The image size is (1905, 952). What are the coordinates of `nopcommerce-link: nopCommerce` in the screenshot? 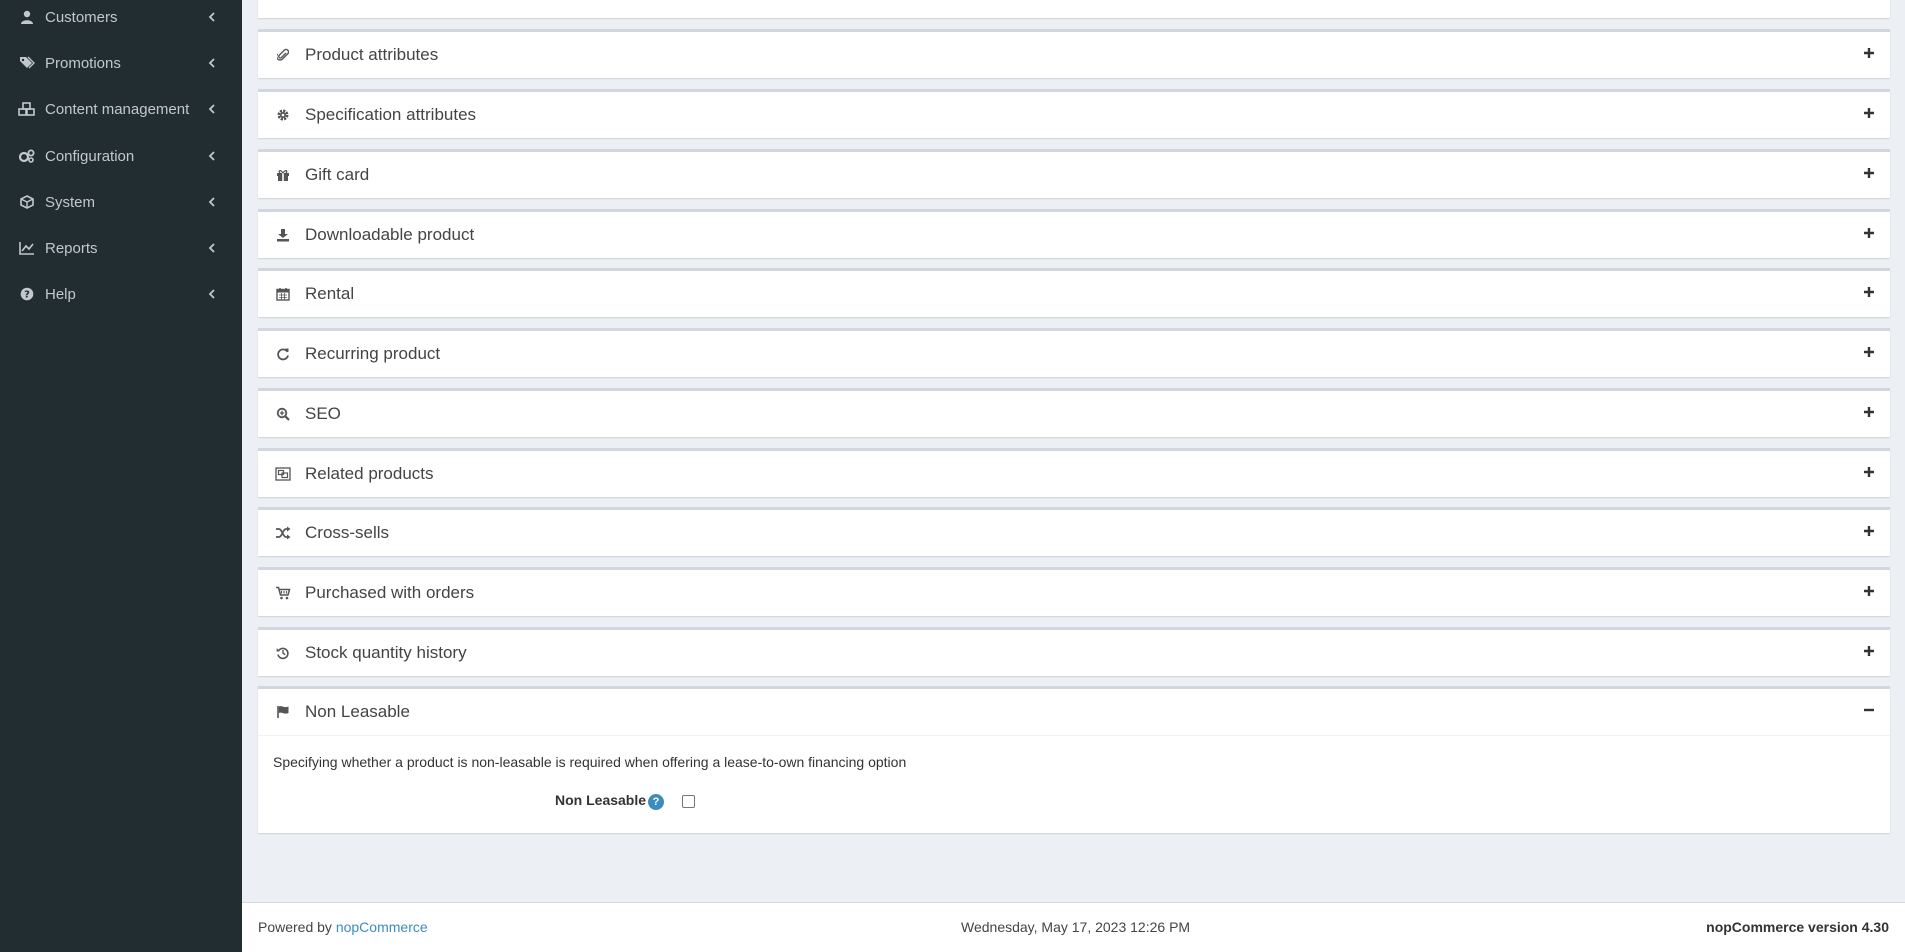 It's located at (382, 927).